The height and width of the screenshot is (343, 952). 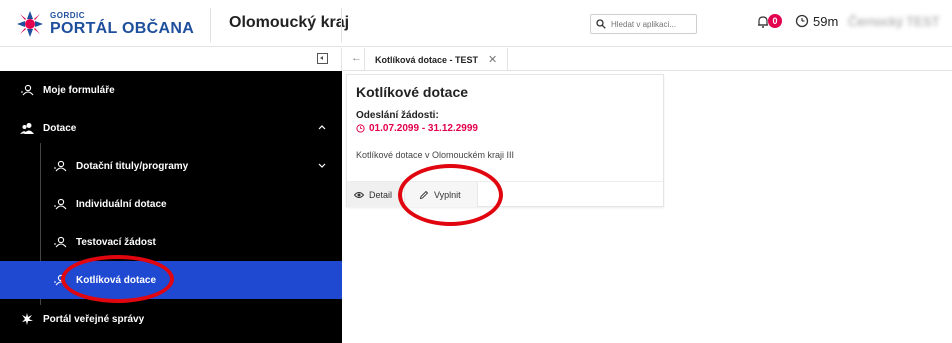 I want to click on tab-kotlikova-dotace: Kotlíková dotace - TEST ✕, so click(x=436, y=59).